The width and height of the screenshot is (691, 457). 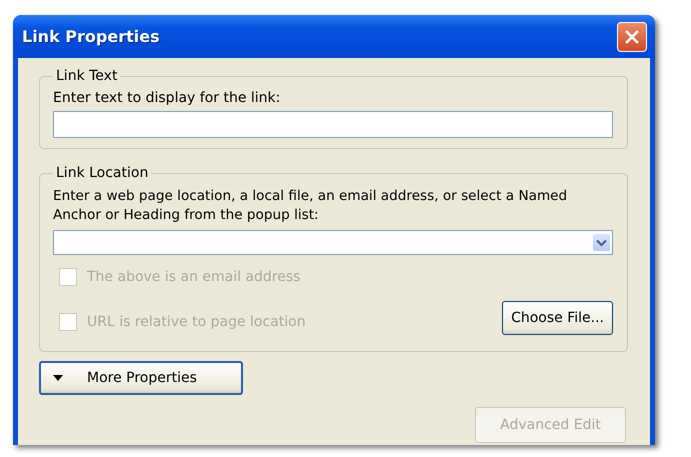 I want to click on close-icon, so click(x=632, y=36).